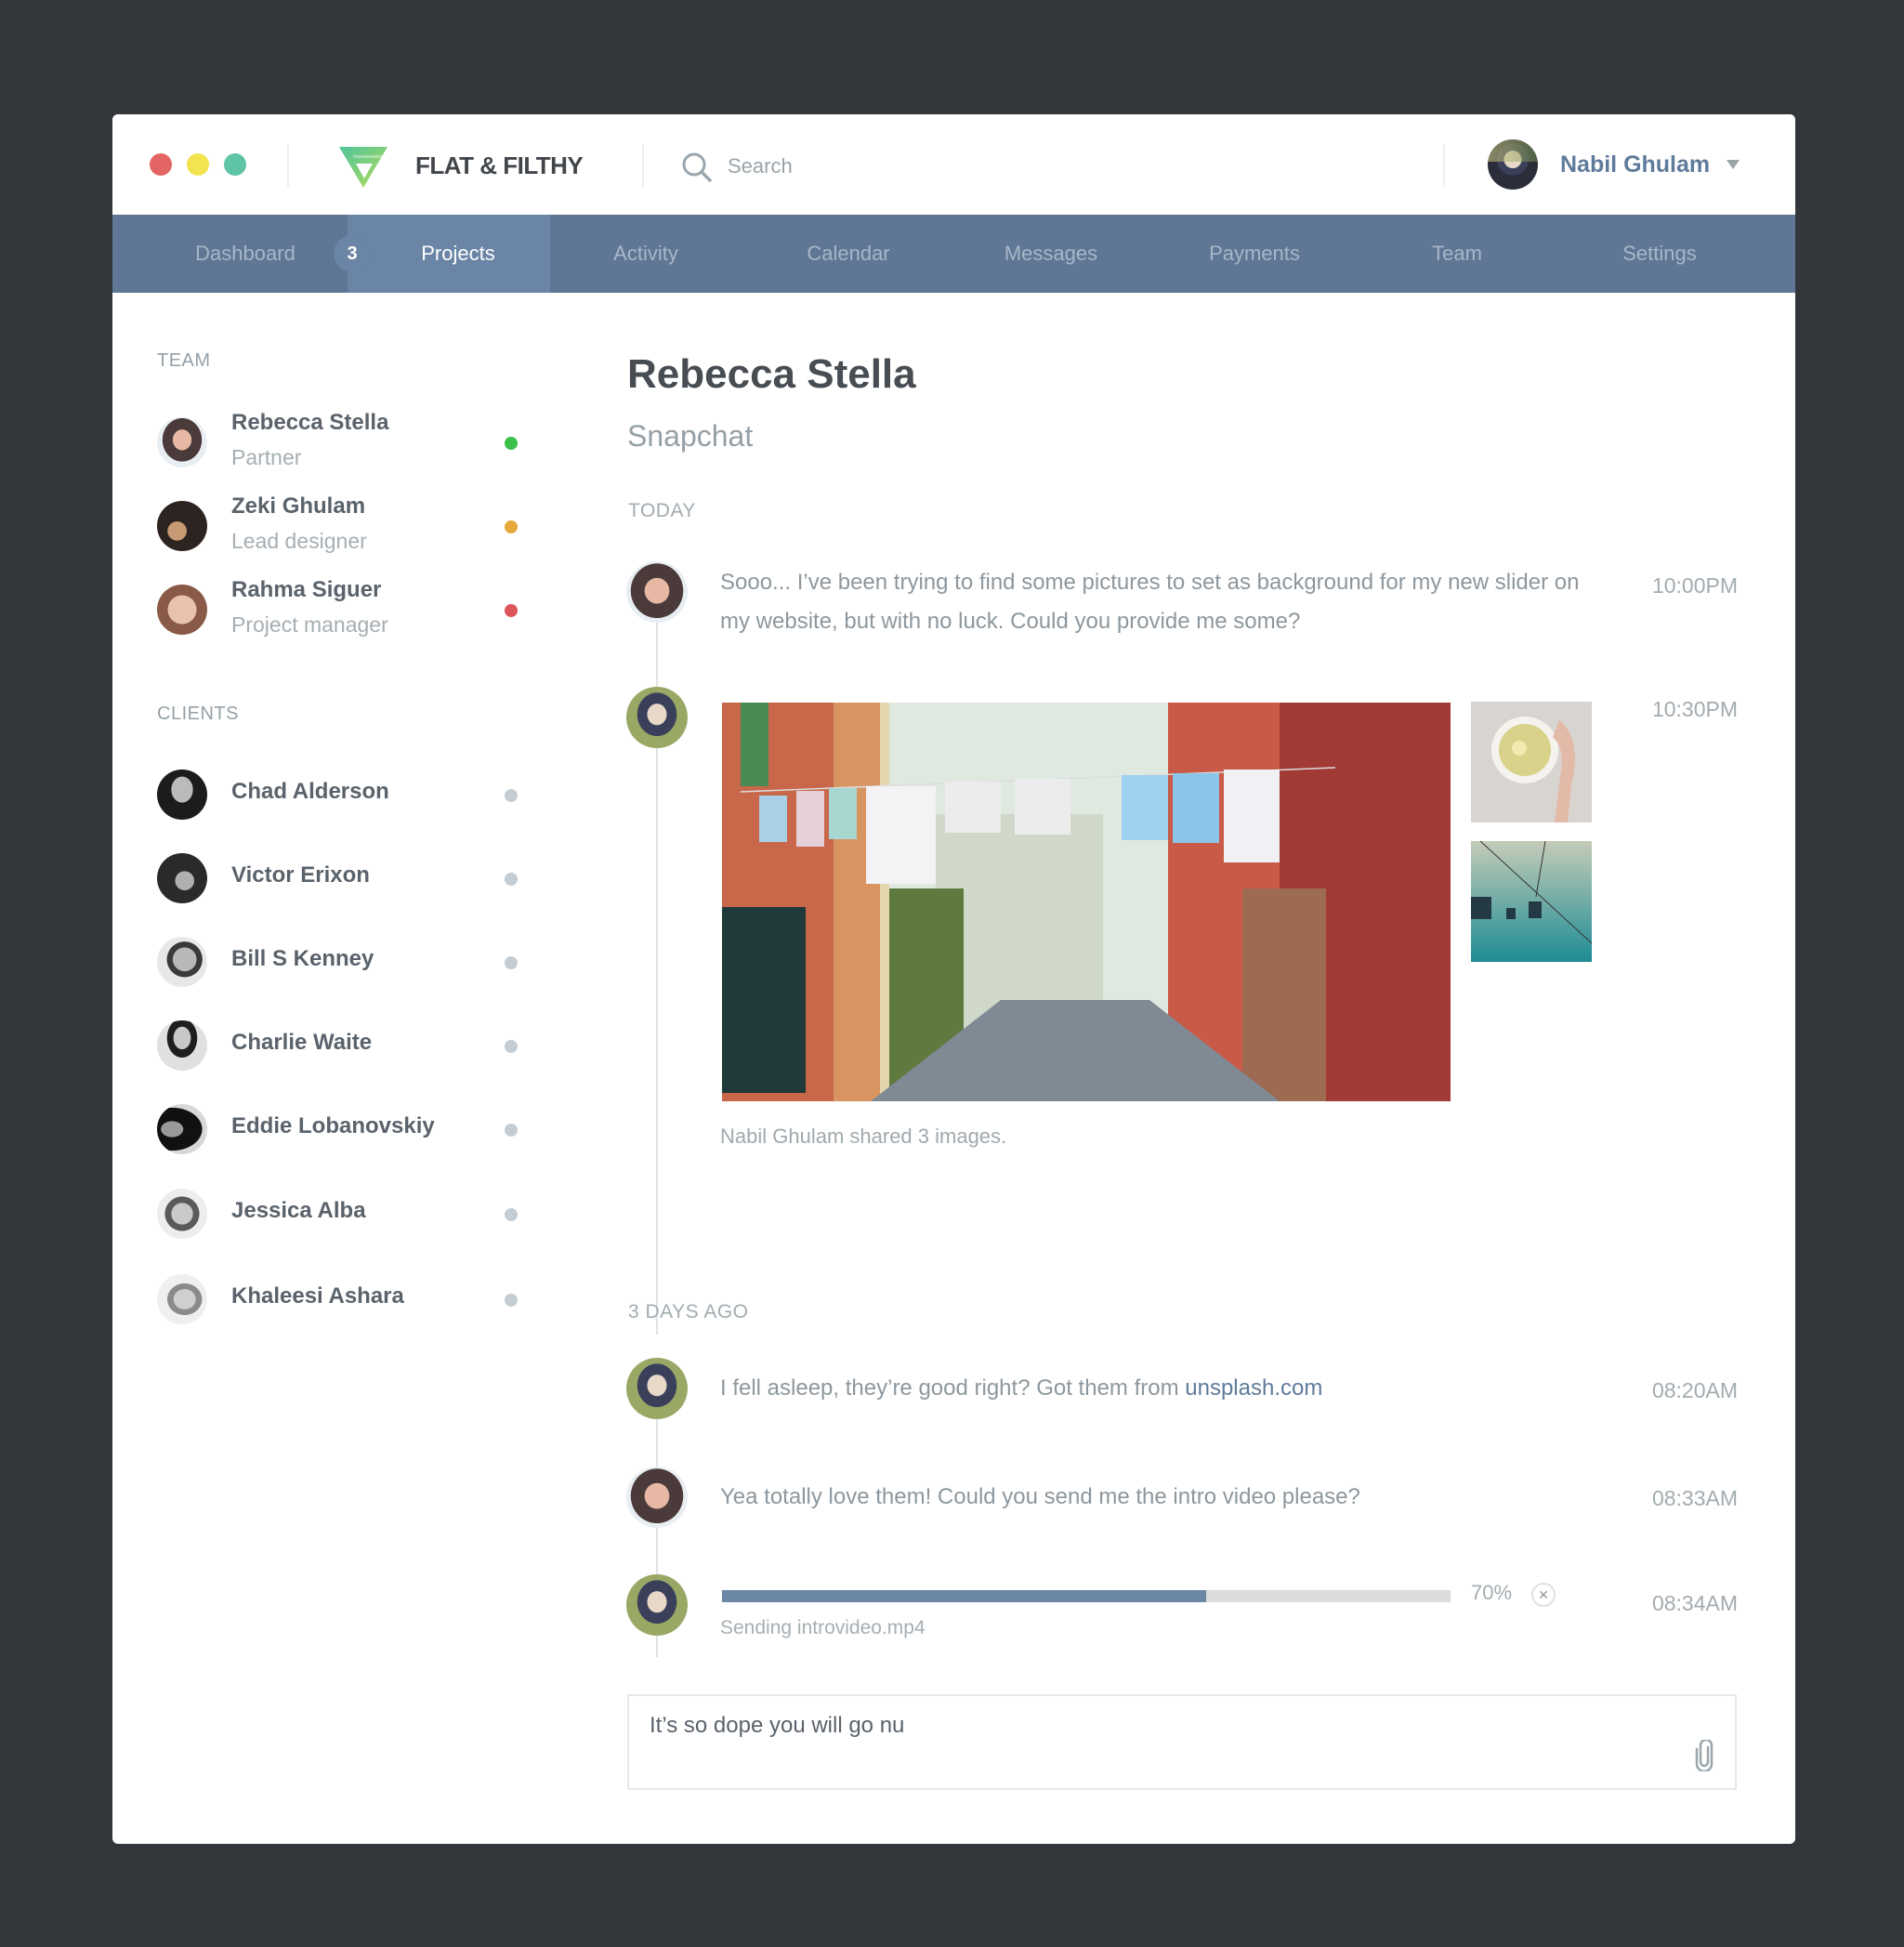 The image size is (1904, 1947). What do you see at coordinates (688, 1312) in the screenshot?
I see `day-separator-3-days-ago: 3 DAYS AGO` at bounding box center [688, 1312].